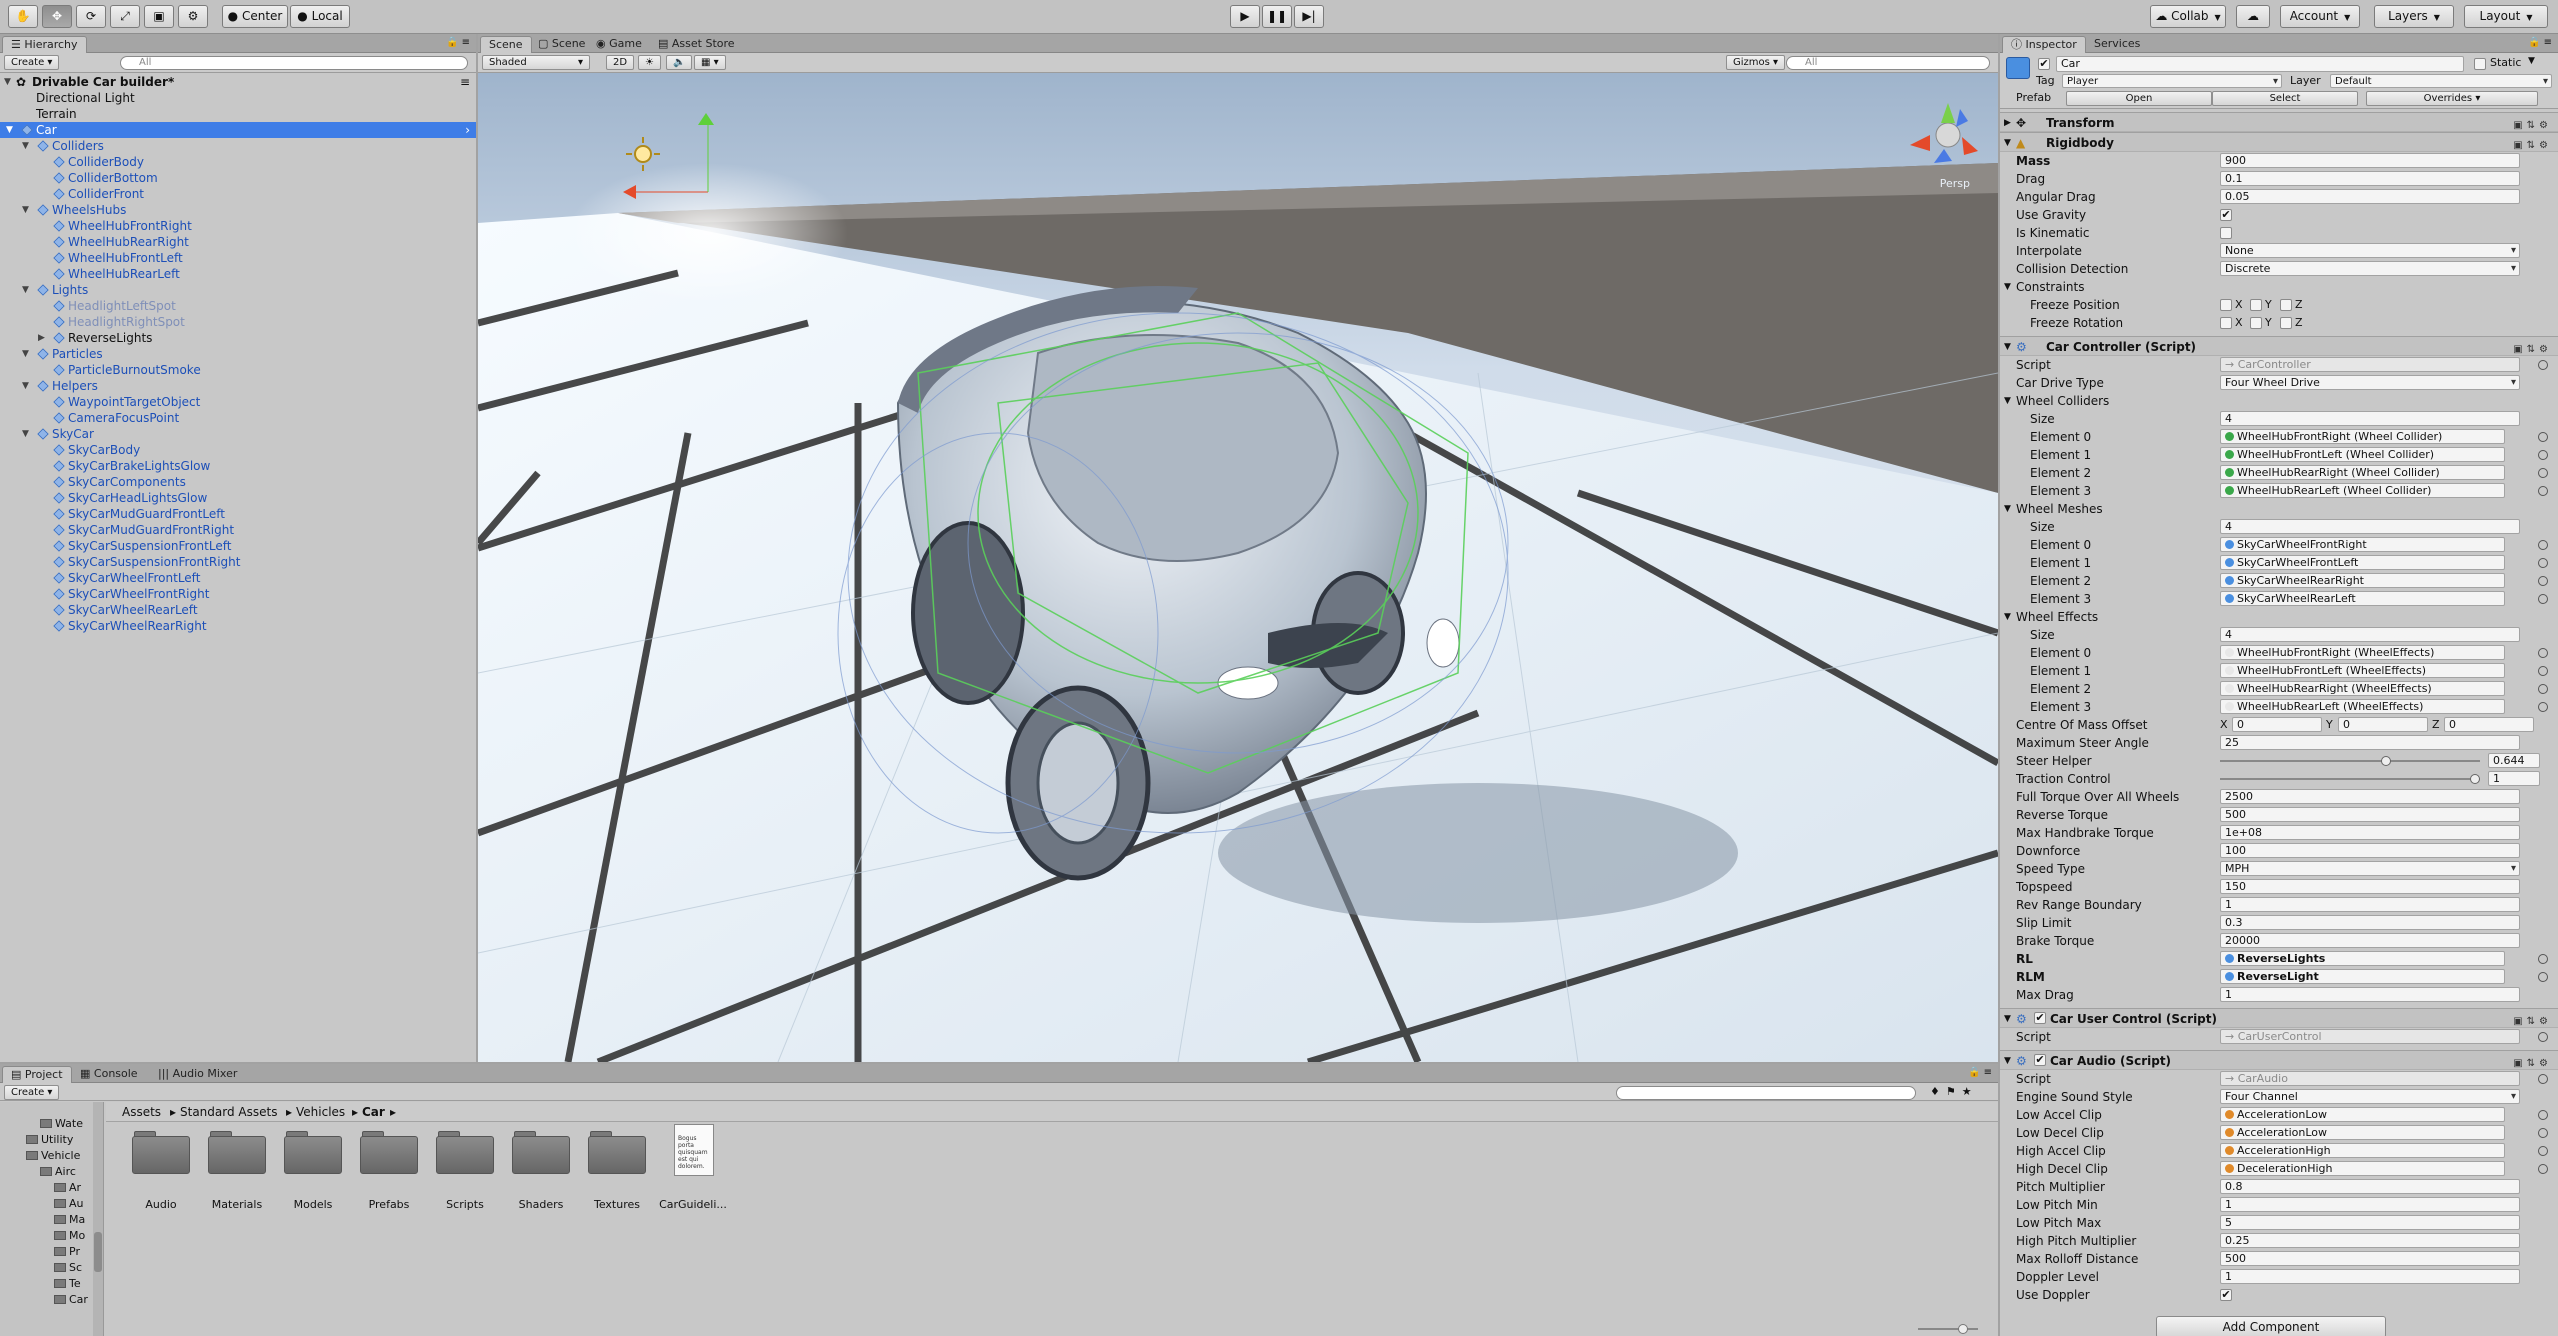 The image size is (2558, 1336). I want to click on hierarchy-item: ▼ WheelsHubs, so click(238, 210).